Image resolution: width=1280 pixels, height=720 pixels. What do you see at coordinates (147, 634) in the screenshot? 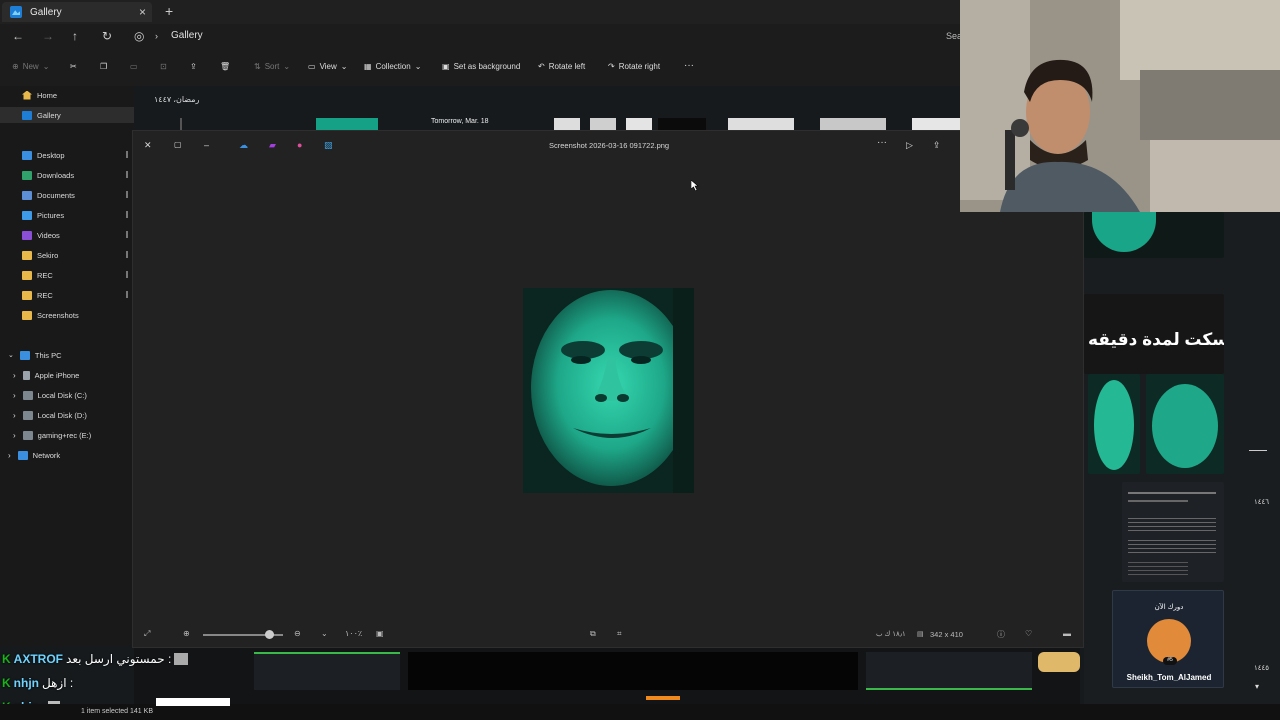
I see `fullscreen-icon: ⤢` at bounding box center [147, 634].